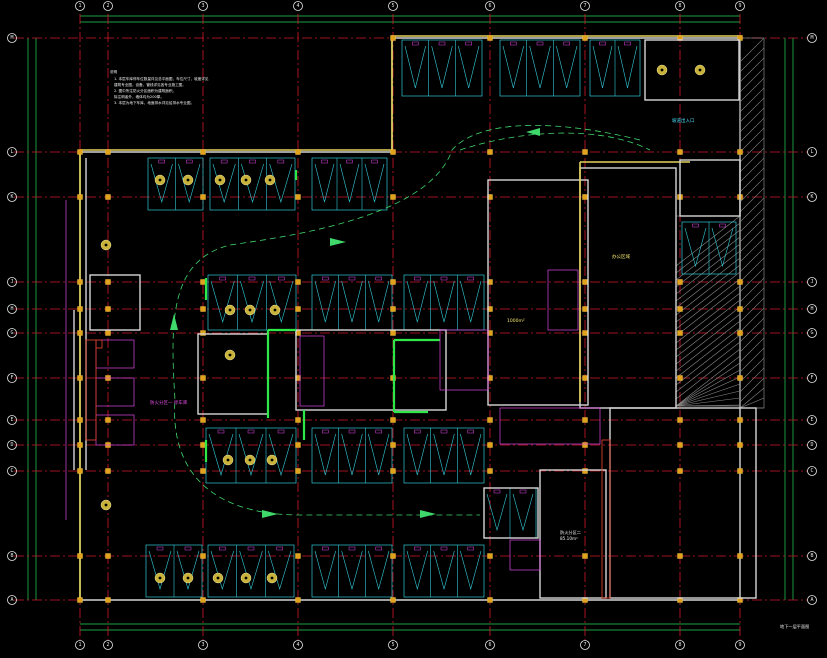 The width and height of the screenshot is (827, 658). Describe the element at coordinates (114, 71) in the screenshot. I see `notes-title: 说明` at that location.